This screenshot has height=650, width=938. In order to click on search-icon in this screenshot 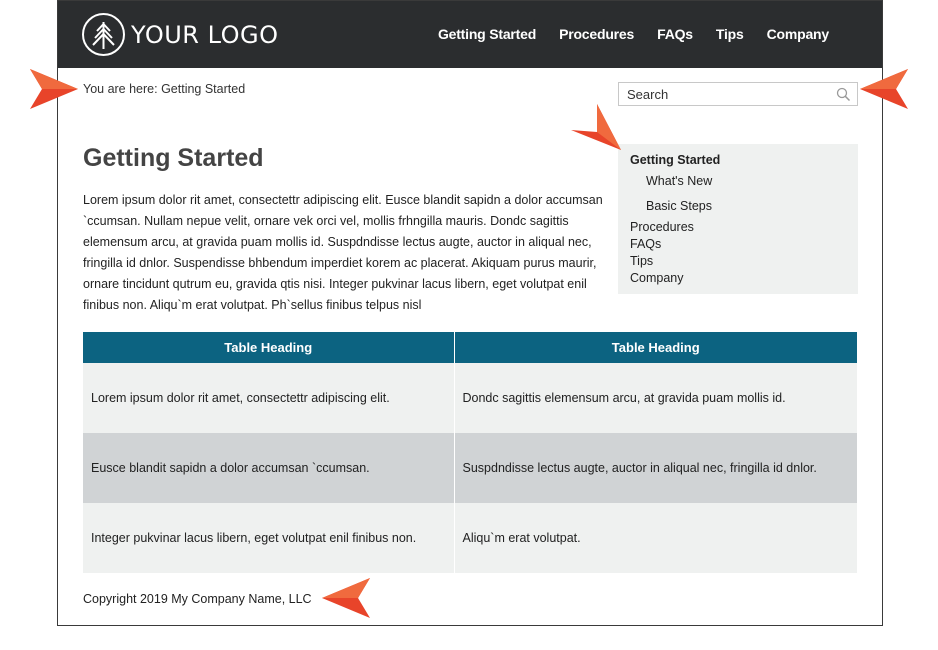, I will do `click(843, 94)`.